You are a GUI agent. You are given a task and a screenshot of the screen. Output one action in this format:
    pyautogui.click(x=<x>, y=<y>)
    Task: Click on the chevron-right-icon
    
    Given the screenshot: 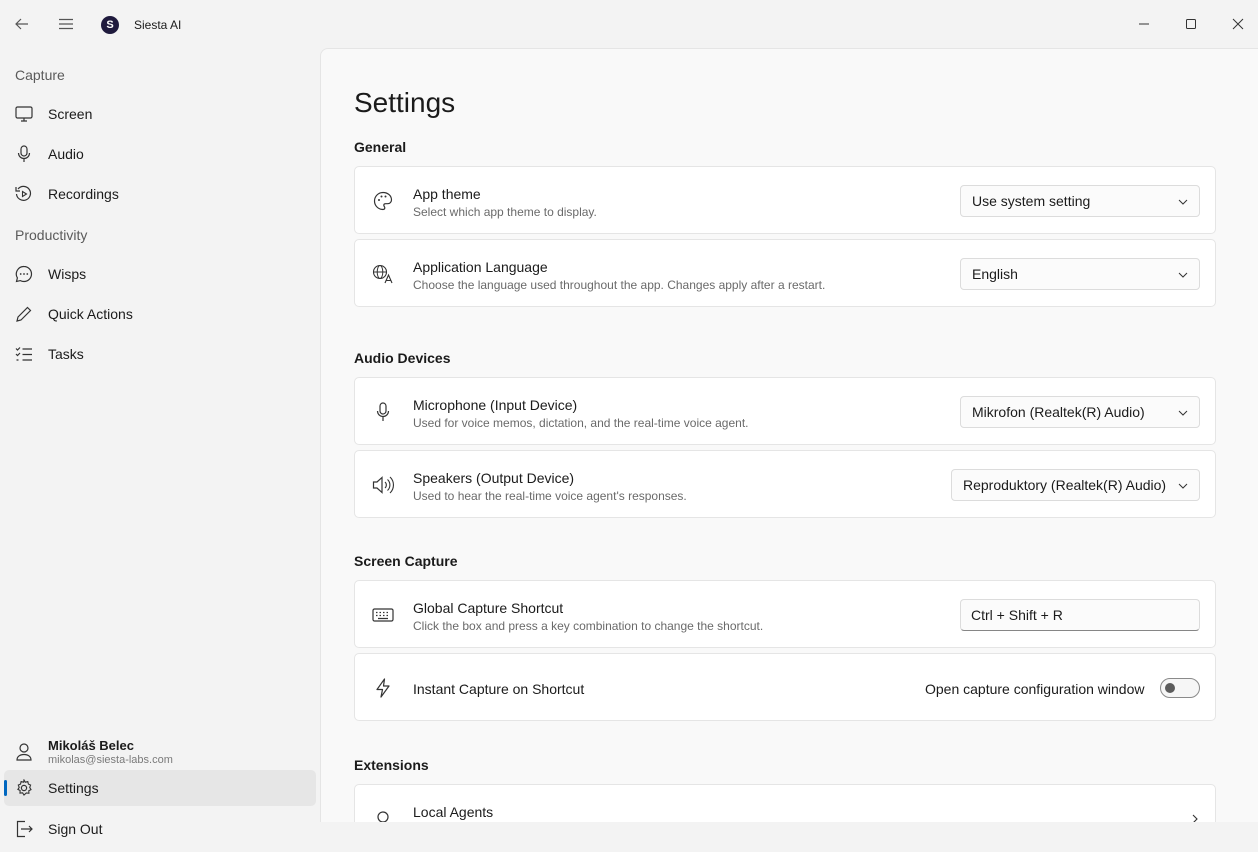 What is the action you would take?
    pyautogui.click(x=1195, y=818)
    